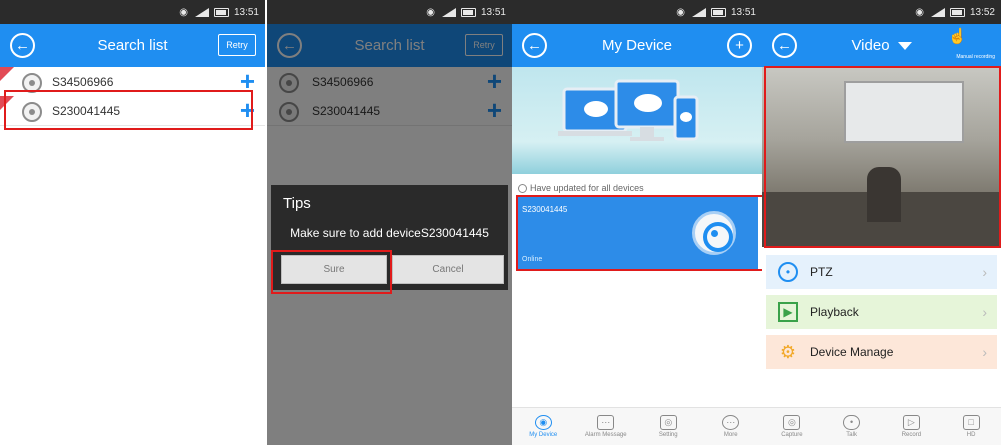 This screenshot has width=1001, height=445. I want to click on menu-label: Playback, so click(834, 312).